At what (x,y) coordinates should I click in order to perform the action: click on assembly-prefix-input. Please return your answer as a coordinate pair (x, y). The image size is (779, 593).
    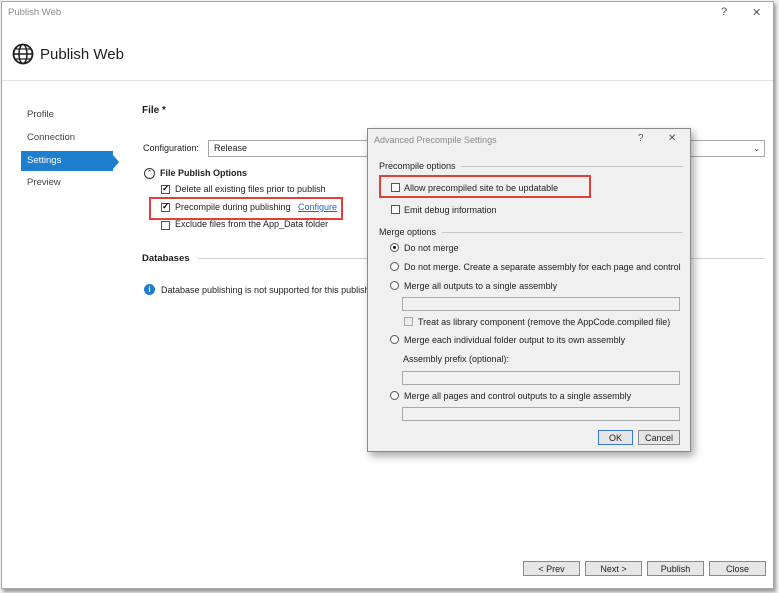
    Looking at the image, I should click on (541, 378).